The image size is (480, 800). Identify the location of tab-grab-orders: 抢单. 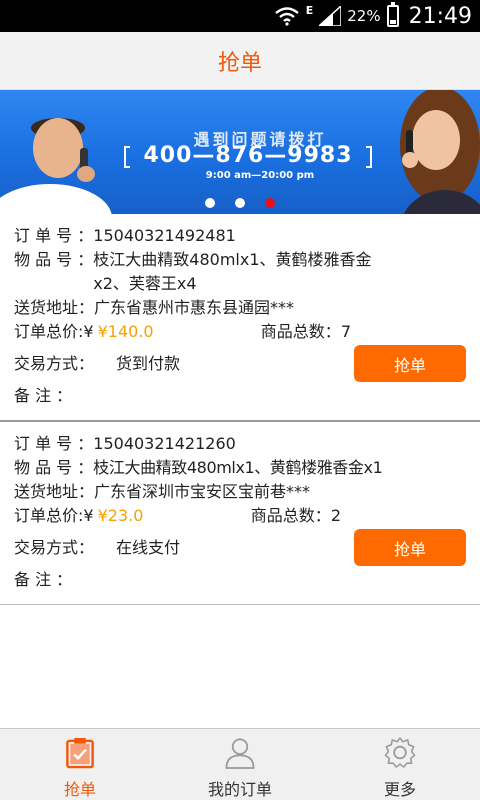
(80, 764).